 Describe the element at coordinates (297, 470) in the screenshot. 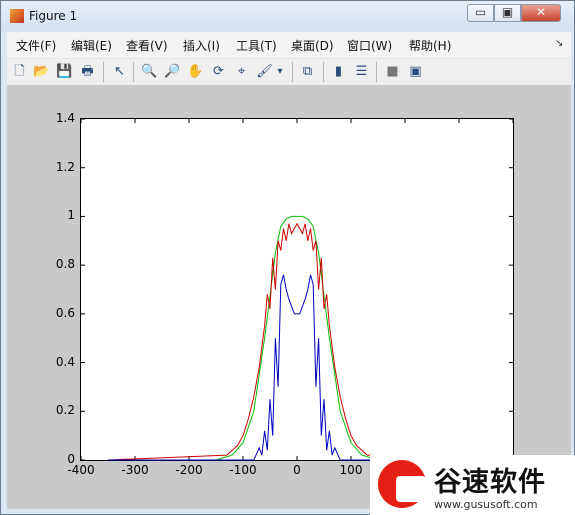

I see `x-tick-label: 0` at that location.